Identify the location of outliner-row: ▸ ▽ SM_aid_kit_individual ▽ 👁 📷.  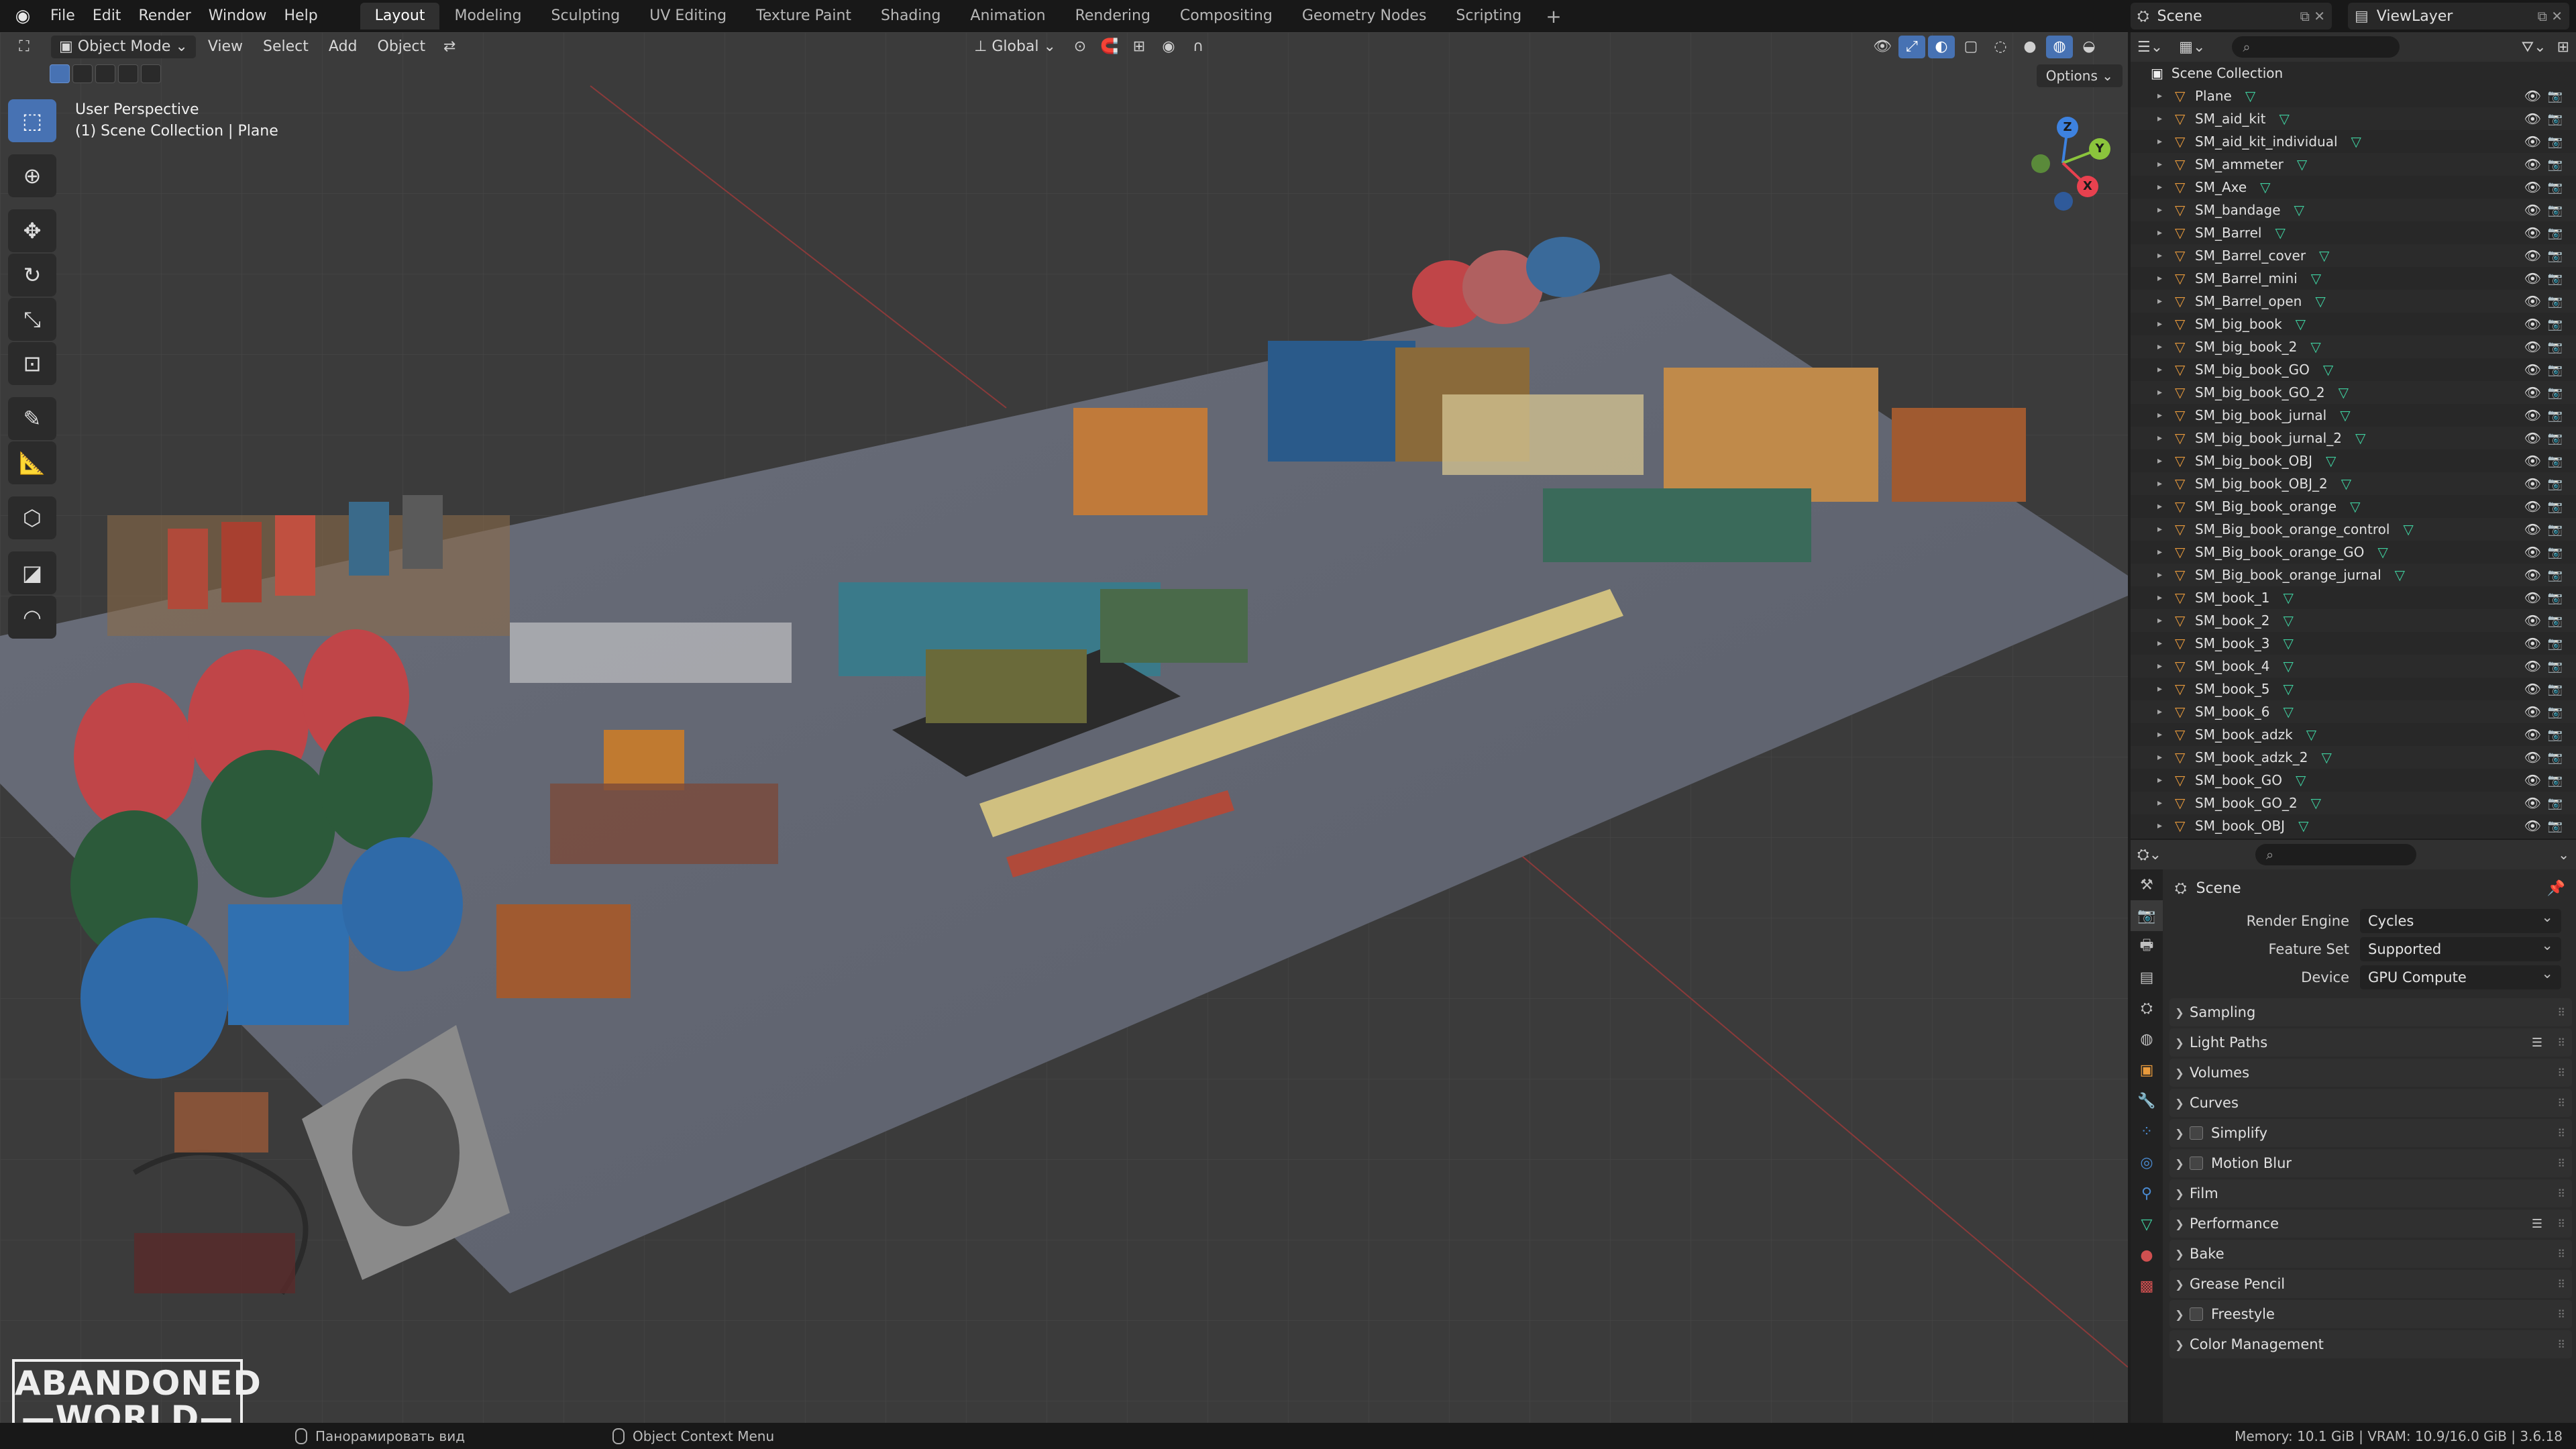
(2353, 141).